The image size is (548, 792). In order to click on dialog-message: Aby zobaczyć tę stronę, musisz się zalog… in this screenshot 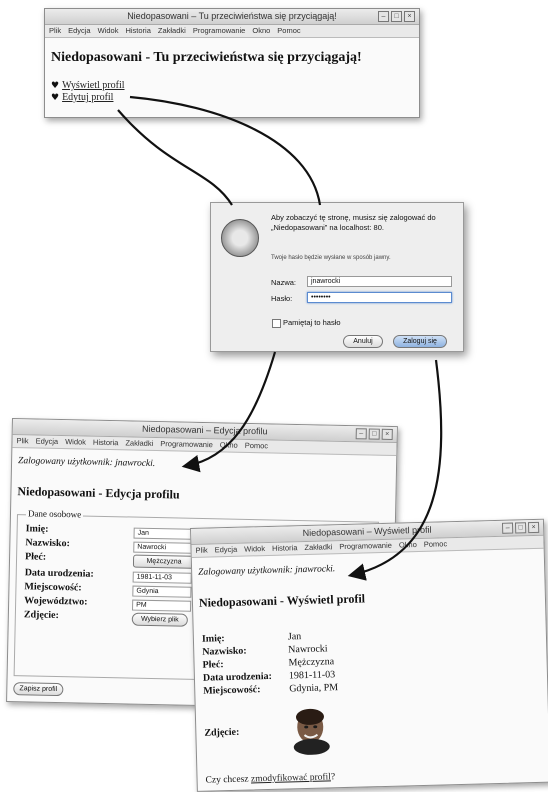, I will do `click(353, 222)`.